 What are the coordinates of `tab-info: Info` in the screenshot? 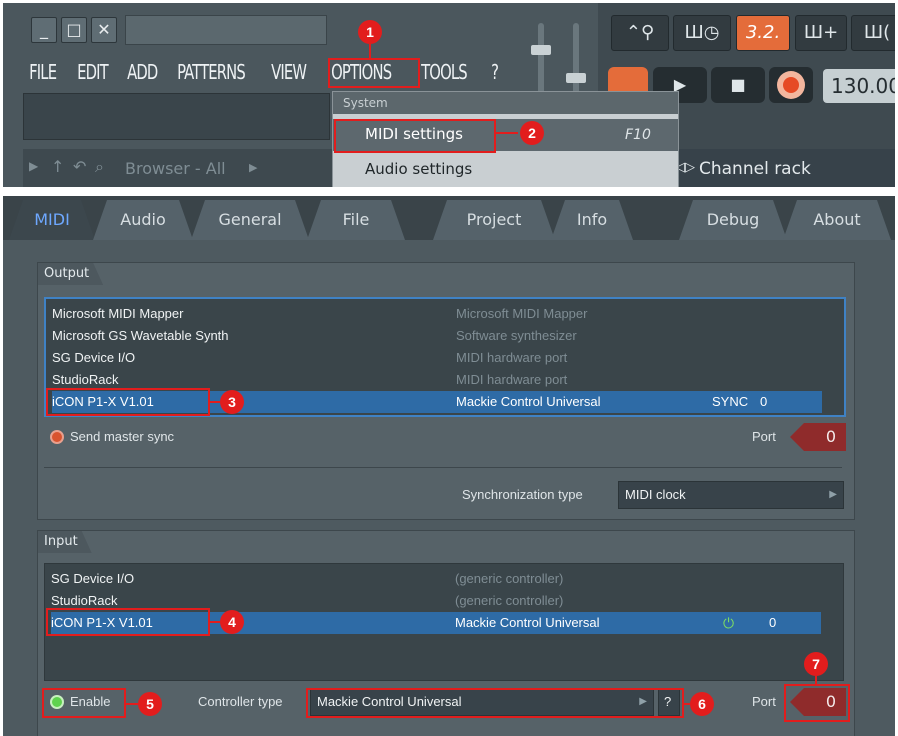 It's located at (592, 220).